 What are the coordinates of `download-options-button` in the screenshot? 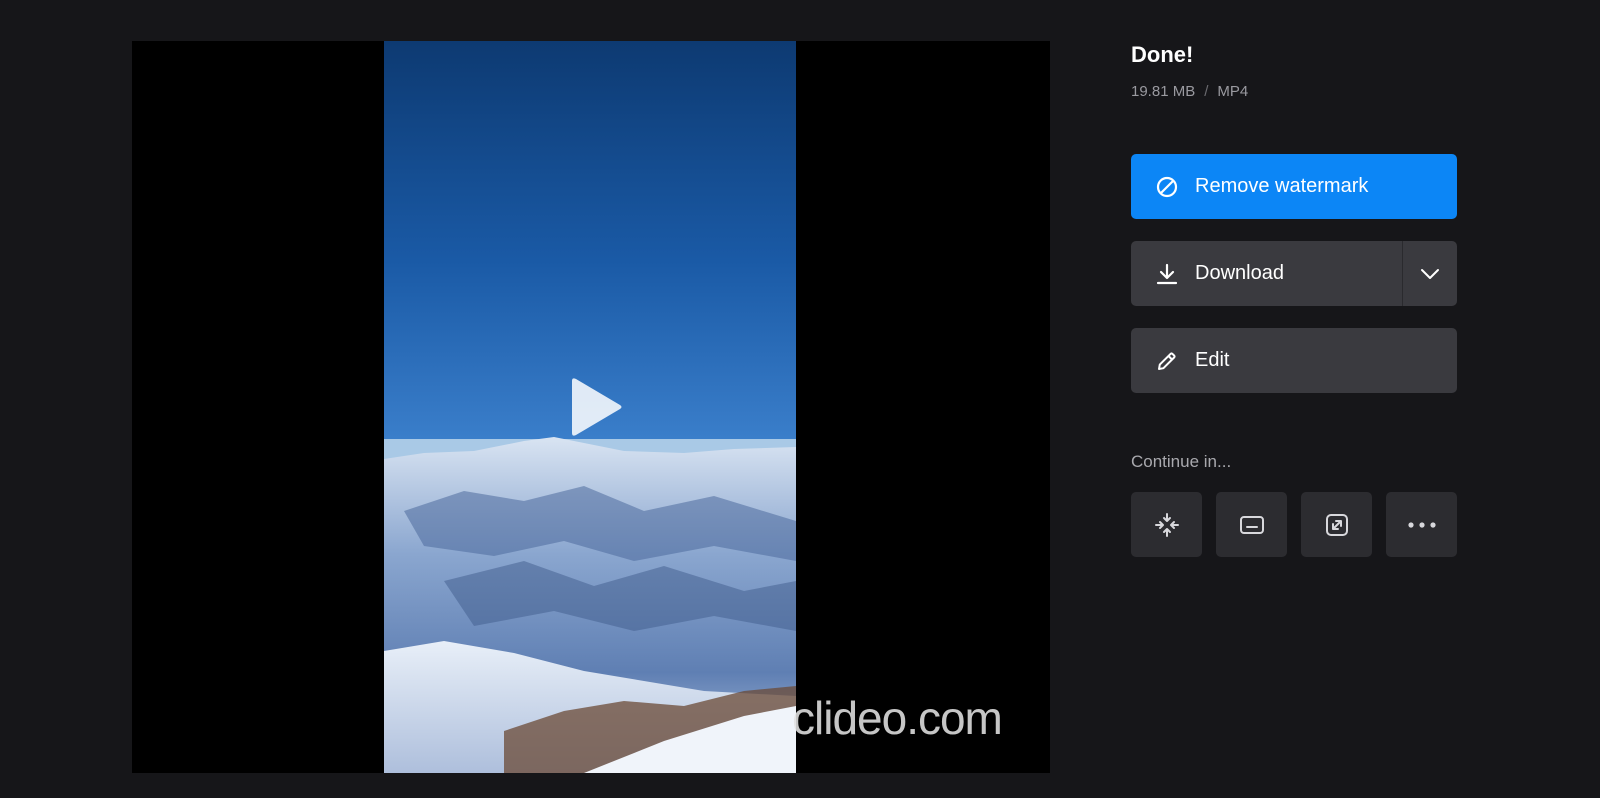 It's located at (1429, 273).